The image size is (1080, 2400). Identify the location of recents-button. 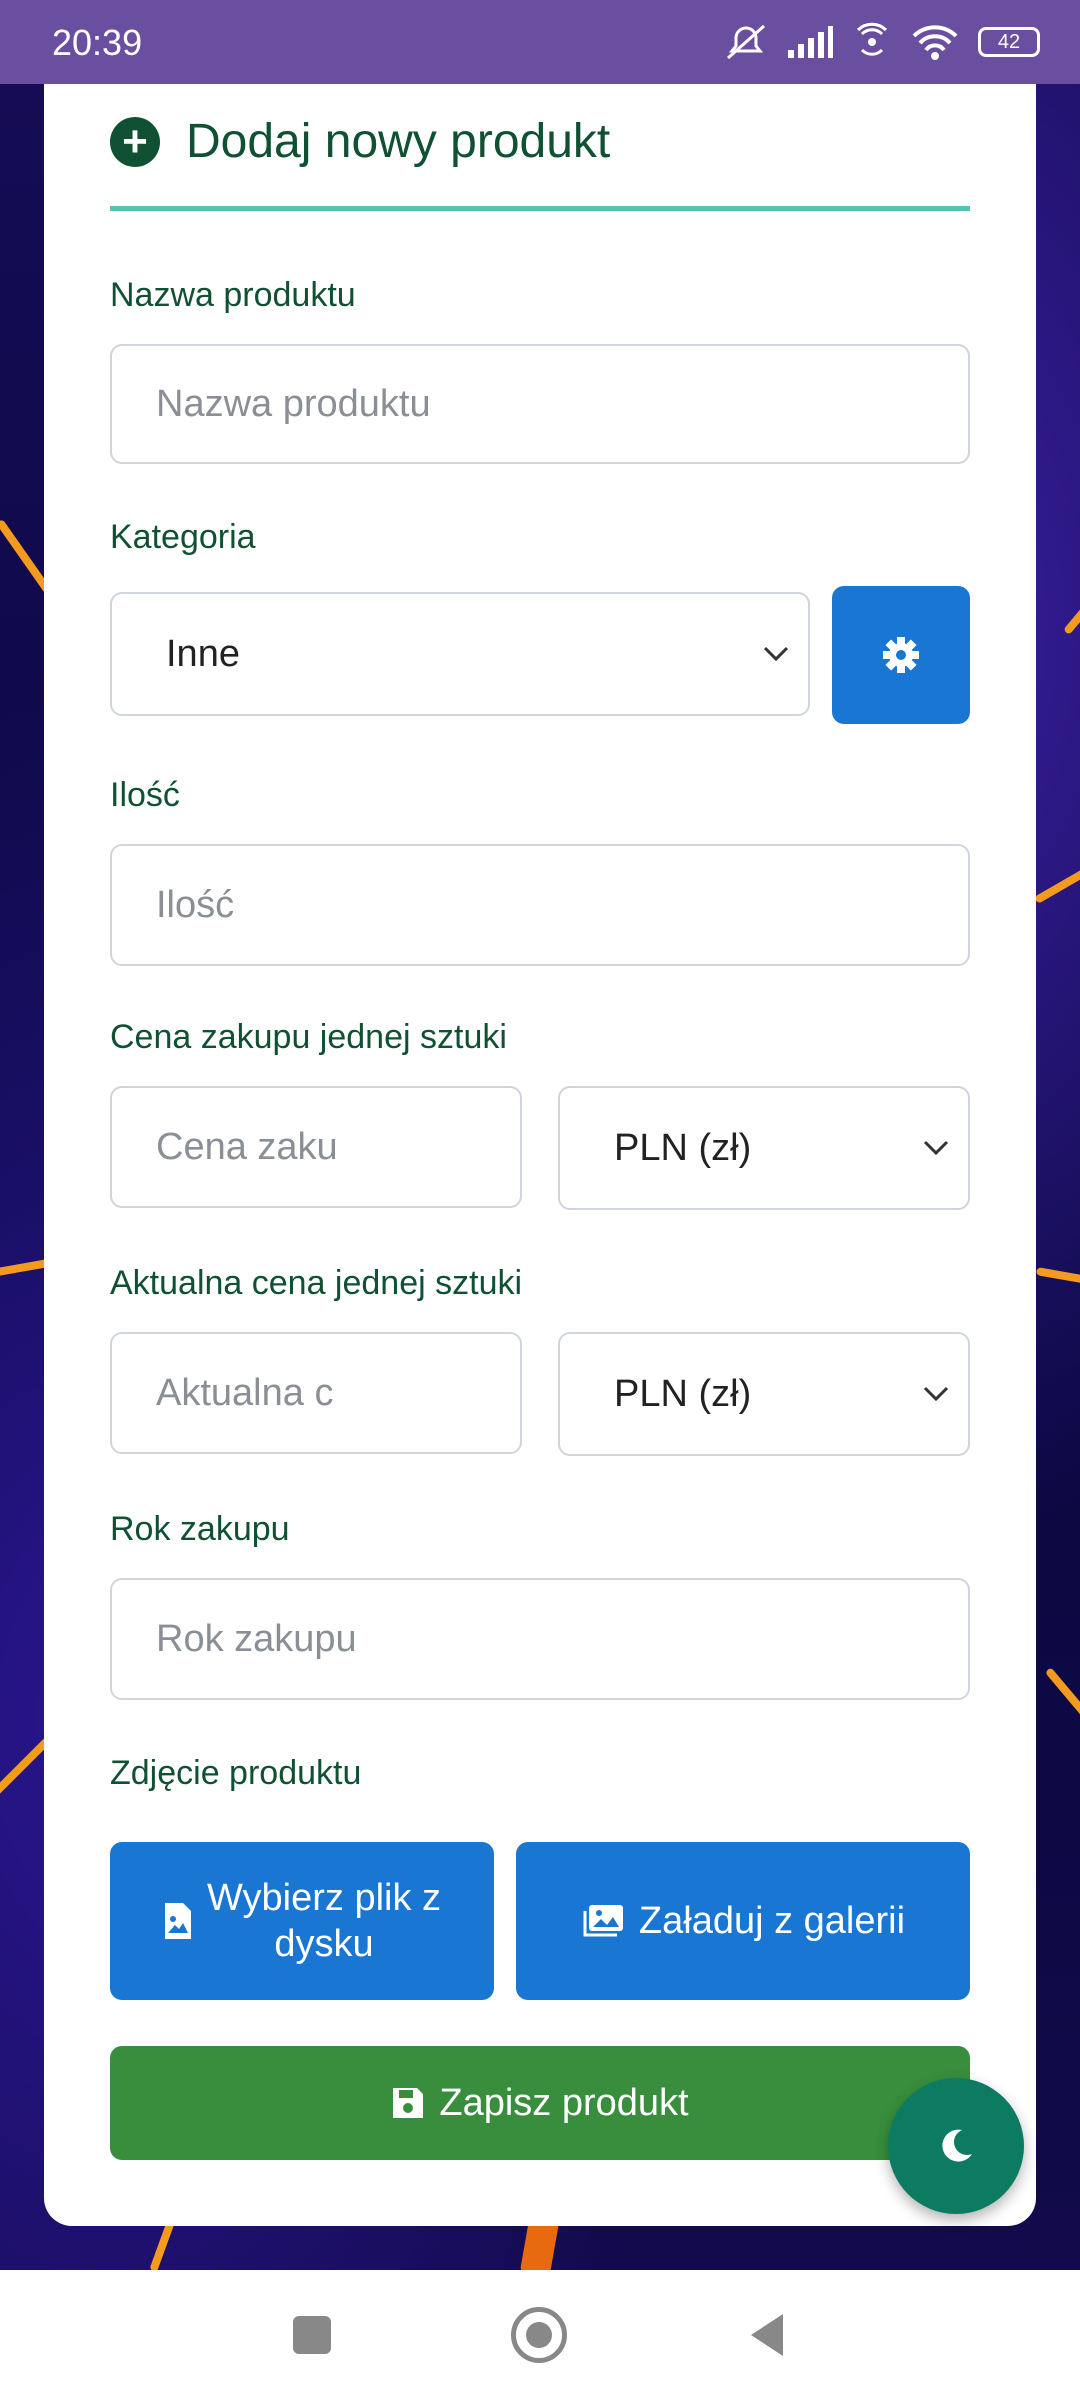
(312, 2335).